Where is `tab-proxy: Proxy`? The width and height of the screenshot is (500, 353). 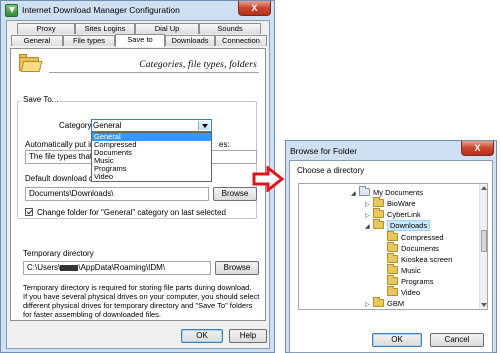
tab-proxy: Proxy is located at coordinates (46, 28).